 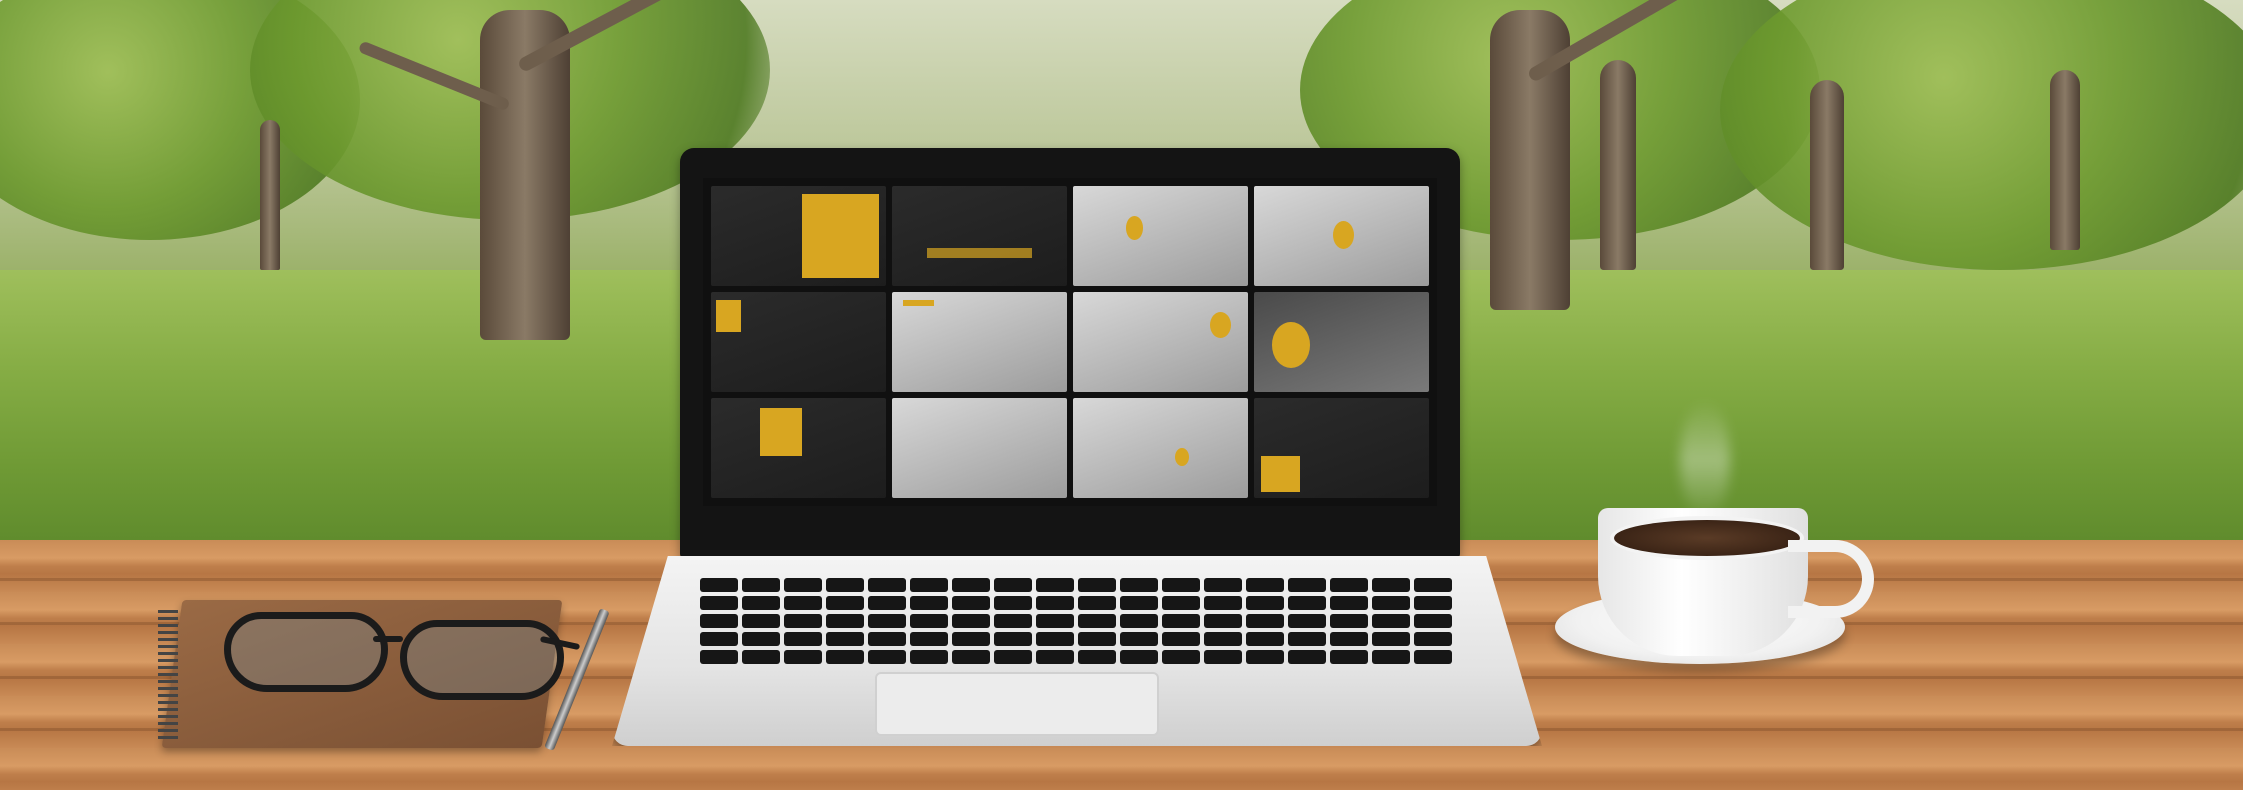 I want to click on laptop-keyboard, so click(x=1076, y=621).